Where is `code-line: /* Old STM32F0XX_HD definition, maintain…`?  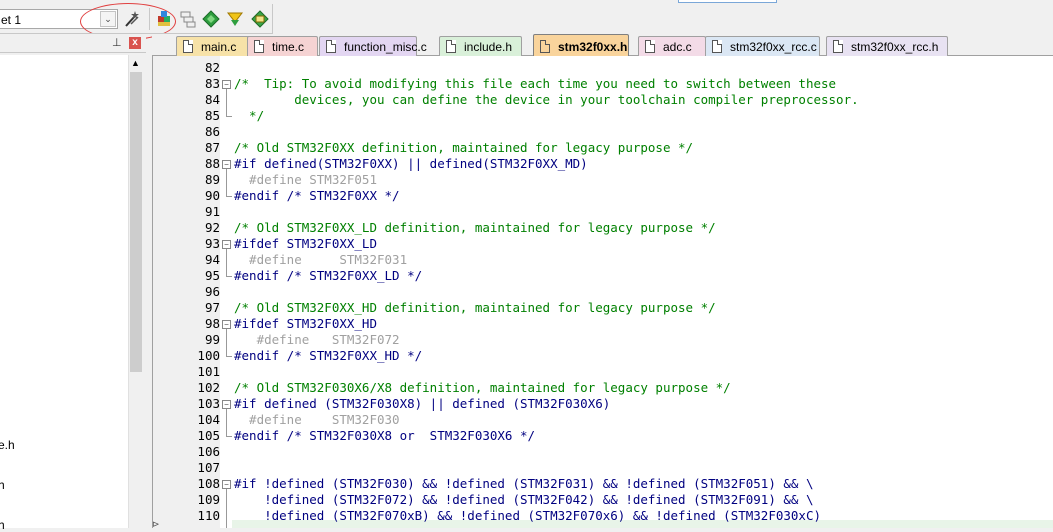 code-line: /* Old STM32F0XX_HD definition, maintain… is located at coordinates (642, 308).